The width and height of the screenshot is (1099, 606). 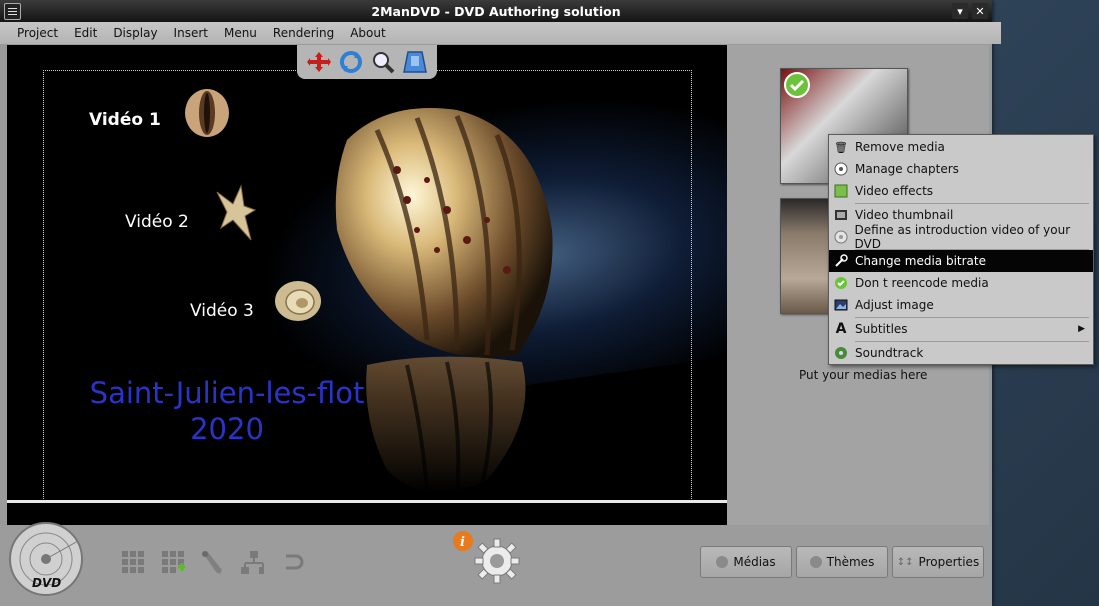 What do you see at coordinates (961, 191) in the screenshot?
I see `menu-item-video-effects: Video effects` at bounding box center [961, 191].